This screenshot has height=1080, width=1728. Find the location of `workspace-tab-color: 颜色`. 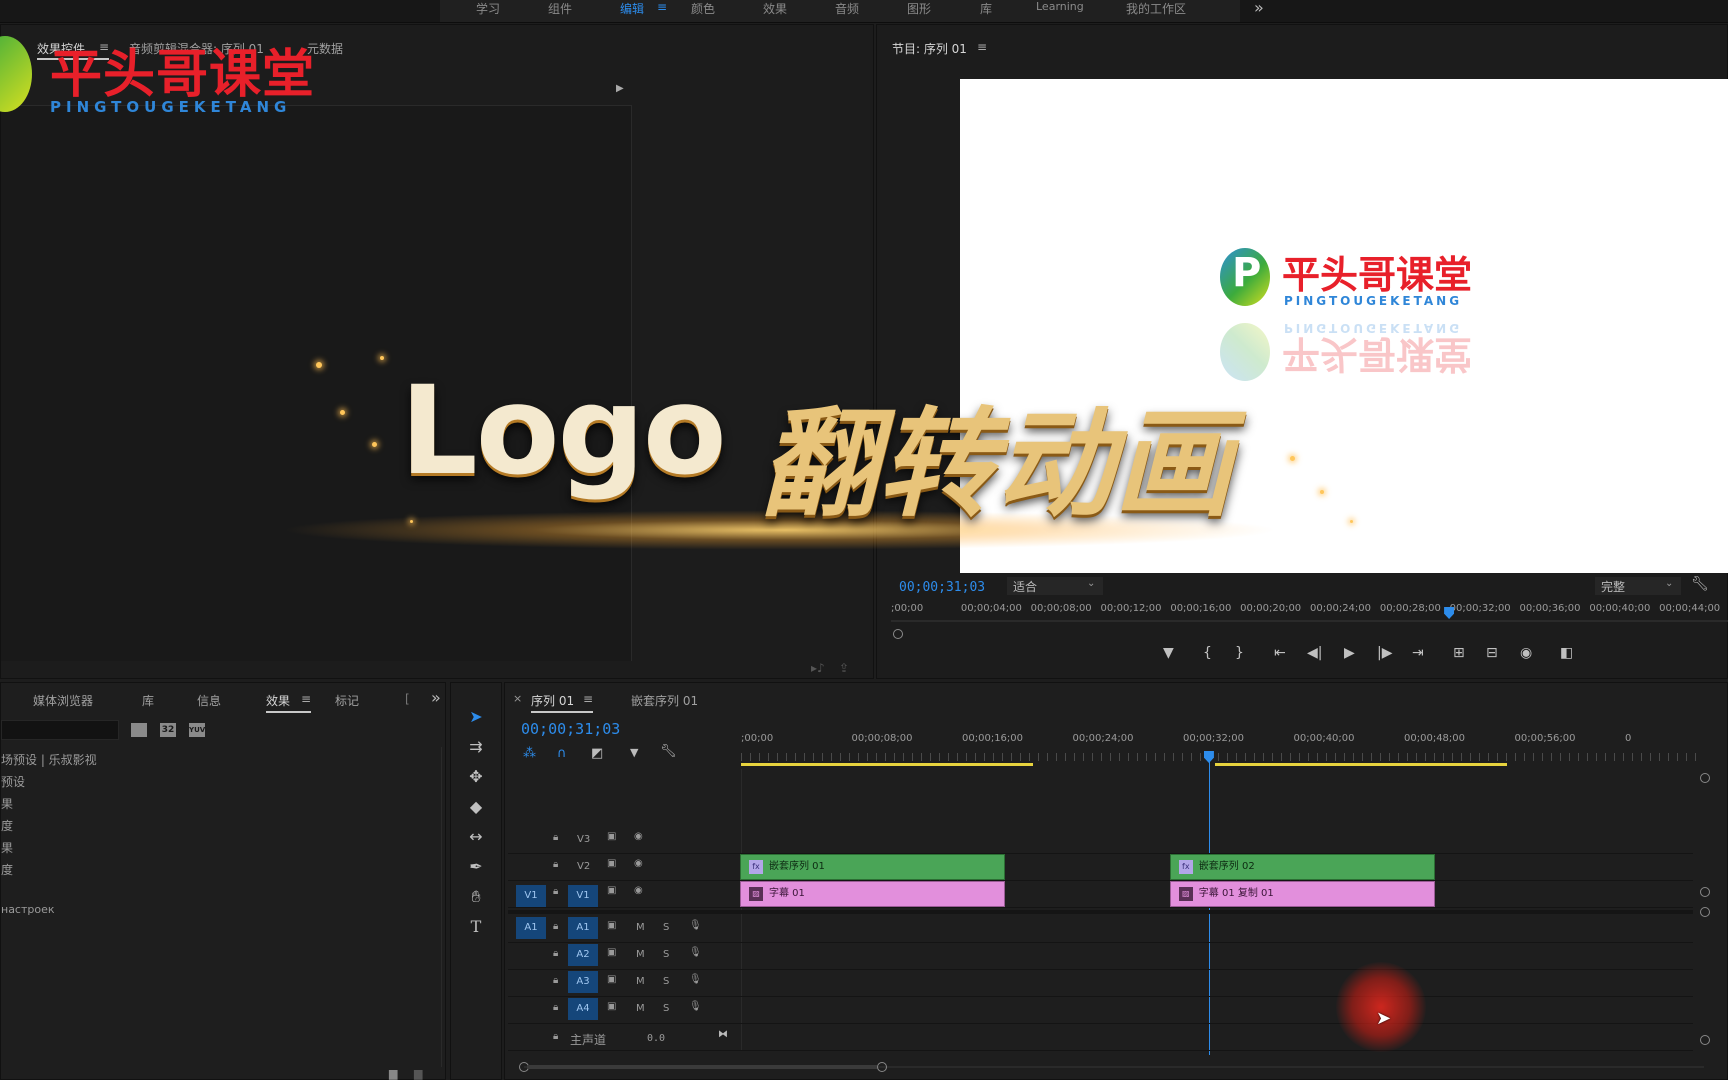

workspace-tab-color: 颜色 is located at coordinates (703, 8).